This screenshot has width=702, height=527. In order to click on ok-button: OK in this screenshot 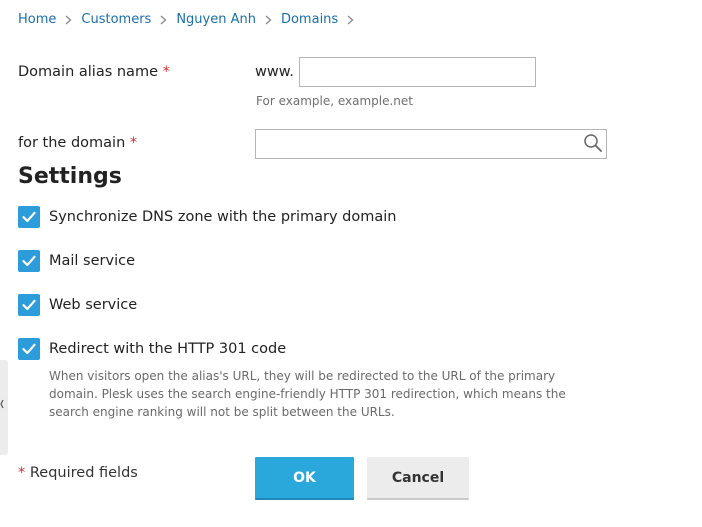, I will do `click(304, 478)`.